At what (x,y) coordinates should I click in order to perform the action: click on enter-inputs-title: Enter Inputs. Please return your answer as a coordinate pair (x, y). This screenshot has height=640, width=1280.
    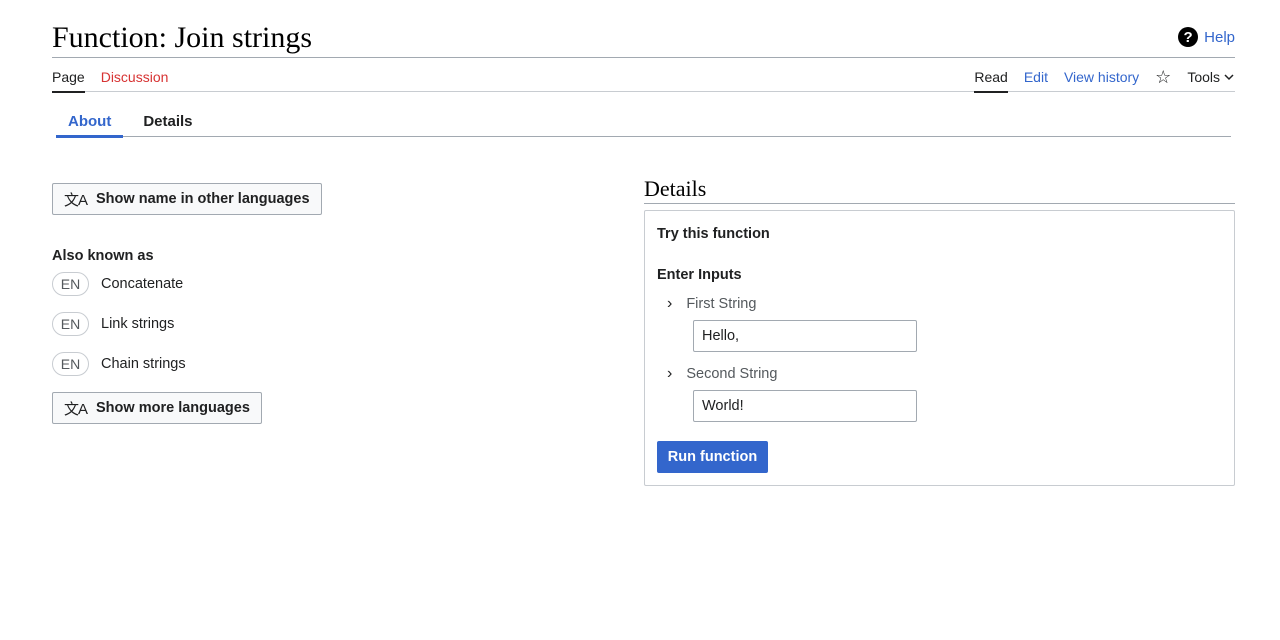
    Looking at the image, I should click on (699, 275).